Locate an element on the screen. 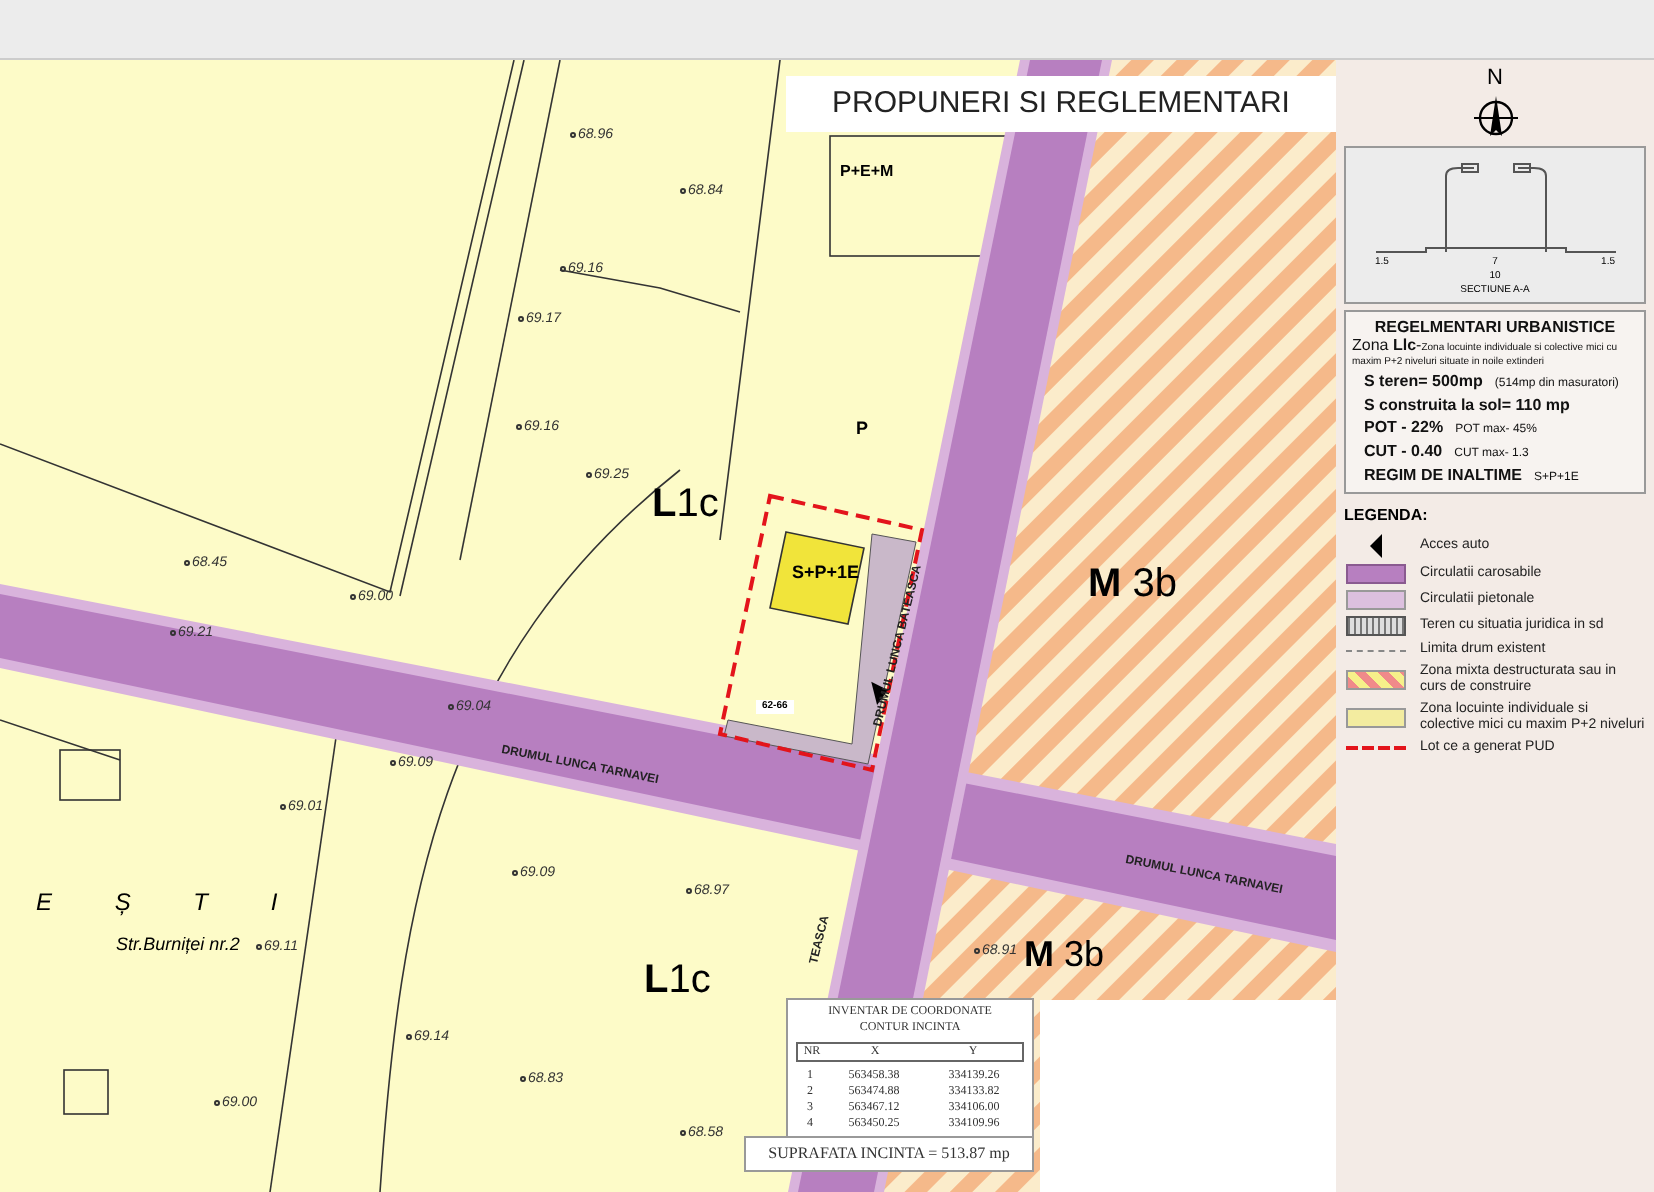  surface-label: SUPRAFATA INCINTA = 513.87 mp is located at coordinates (889, 1154).